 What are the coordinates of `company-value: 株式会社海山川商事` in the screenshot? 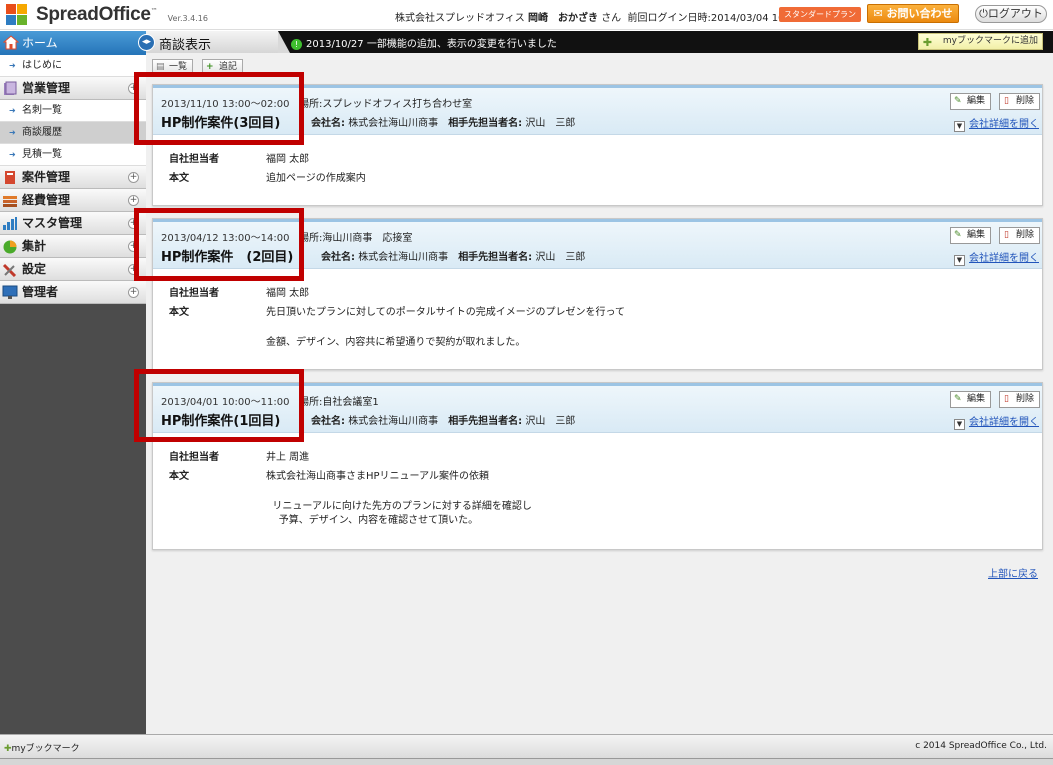 It's located at (393, 421).